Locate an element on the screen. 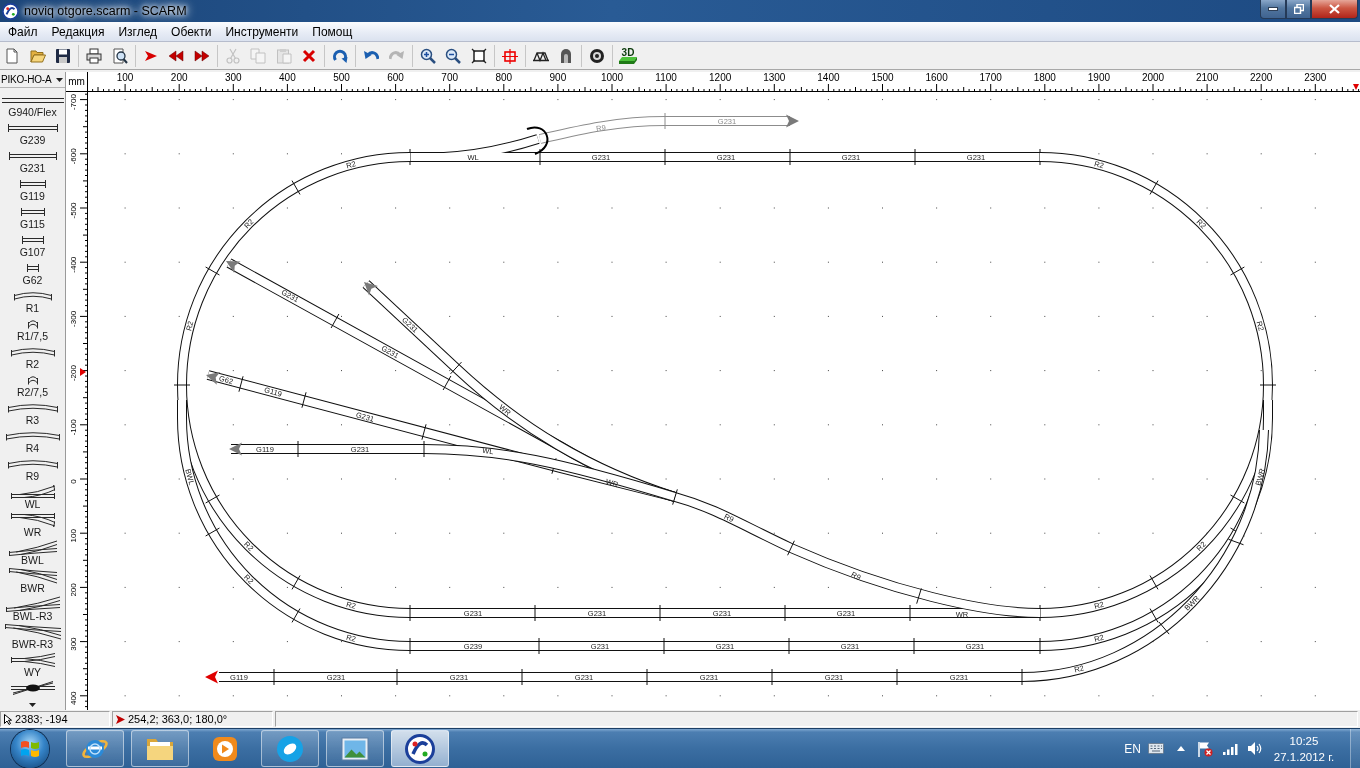  ruler-label: 2300 is located at coordinates (1315, 77).